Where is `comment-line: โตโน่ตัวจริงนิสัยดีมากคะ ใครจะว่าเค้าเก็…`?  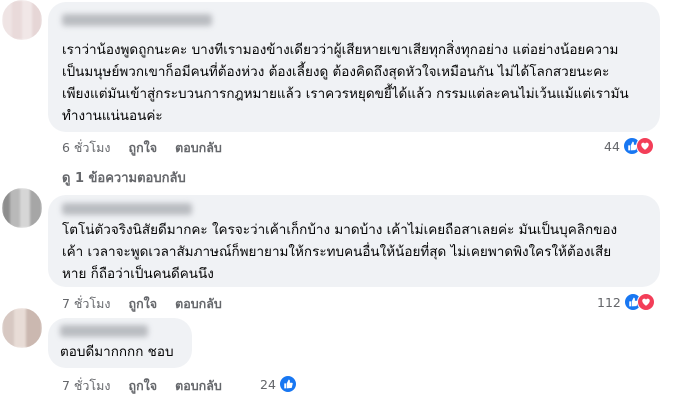
comment-line: โตโน่ตัวจริงนิสัยดีมากคะ ใครจะว่าเค้าเก็… is located at coordinates (340, 230).